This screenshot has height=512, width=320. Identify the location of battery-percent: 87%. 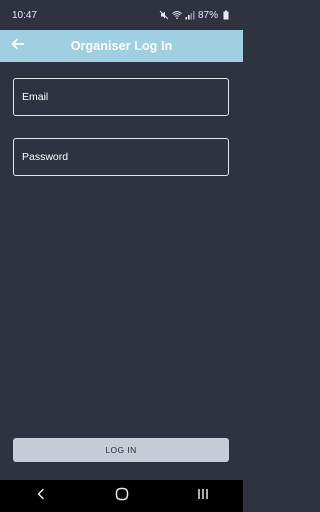
(207, 15).